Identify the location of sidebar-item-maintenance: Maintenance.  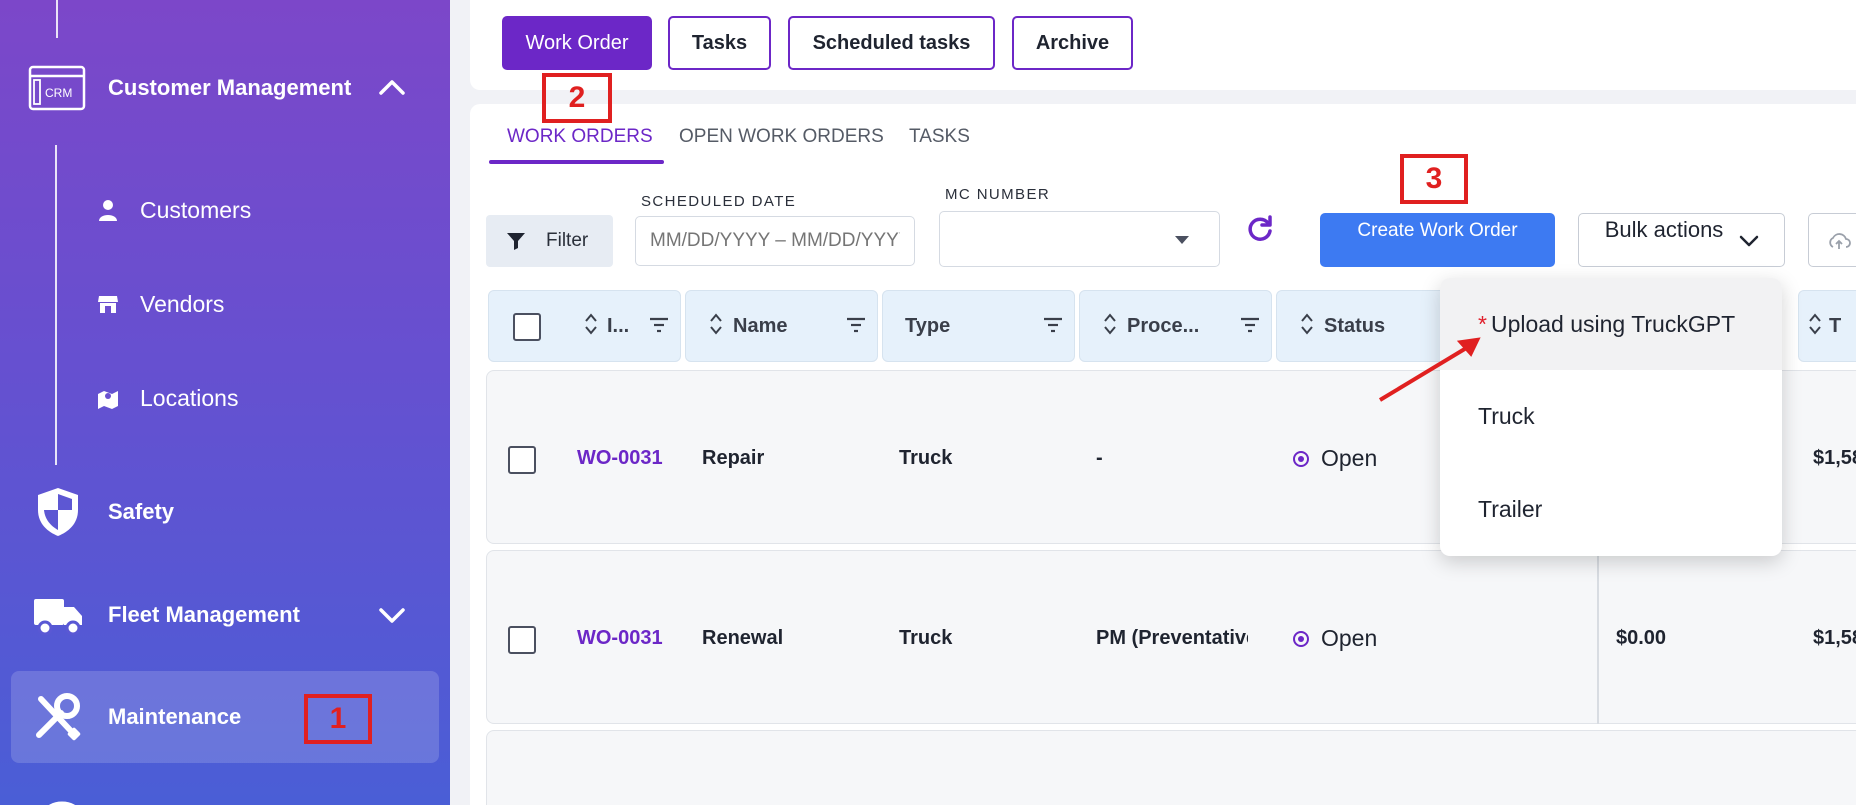
(225, 717).